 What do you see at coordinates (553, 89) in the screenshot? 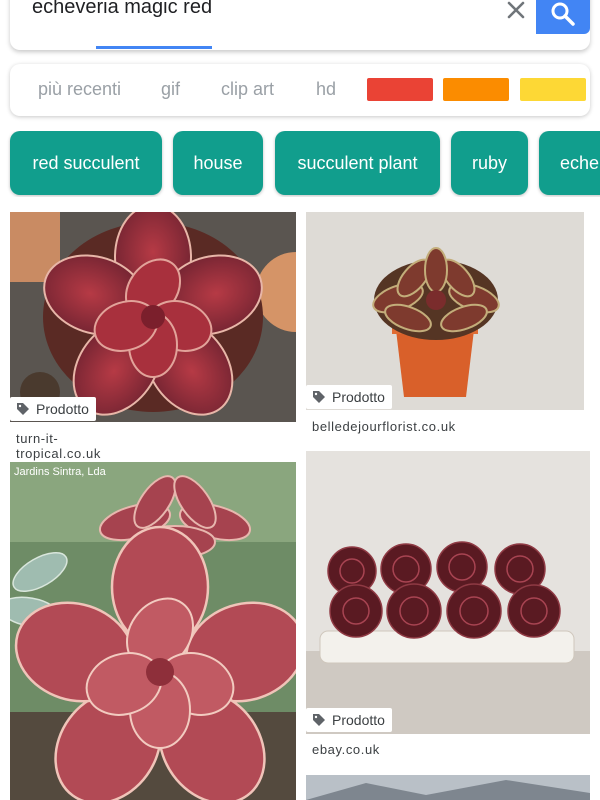
I see `color-filter-yellow` at bounding box center [553, 89].